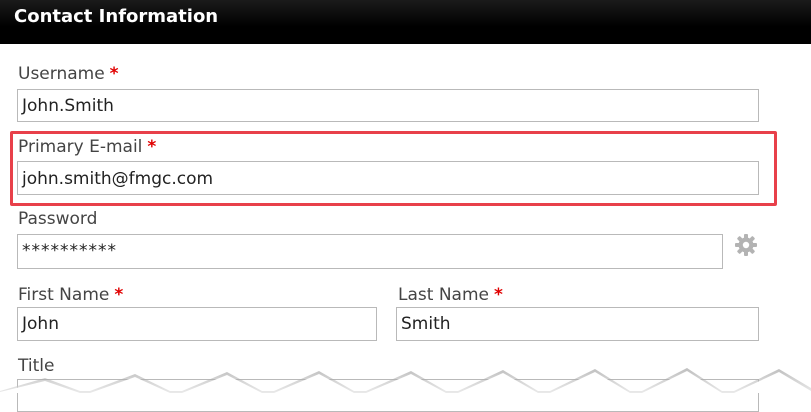  I want to click on last-name-input: Smith, so click(577, 324).